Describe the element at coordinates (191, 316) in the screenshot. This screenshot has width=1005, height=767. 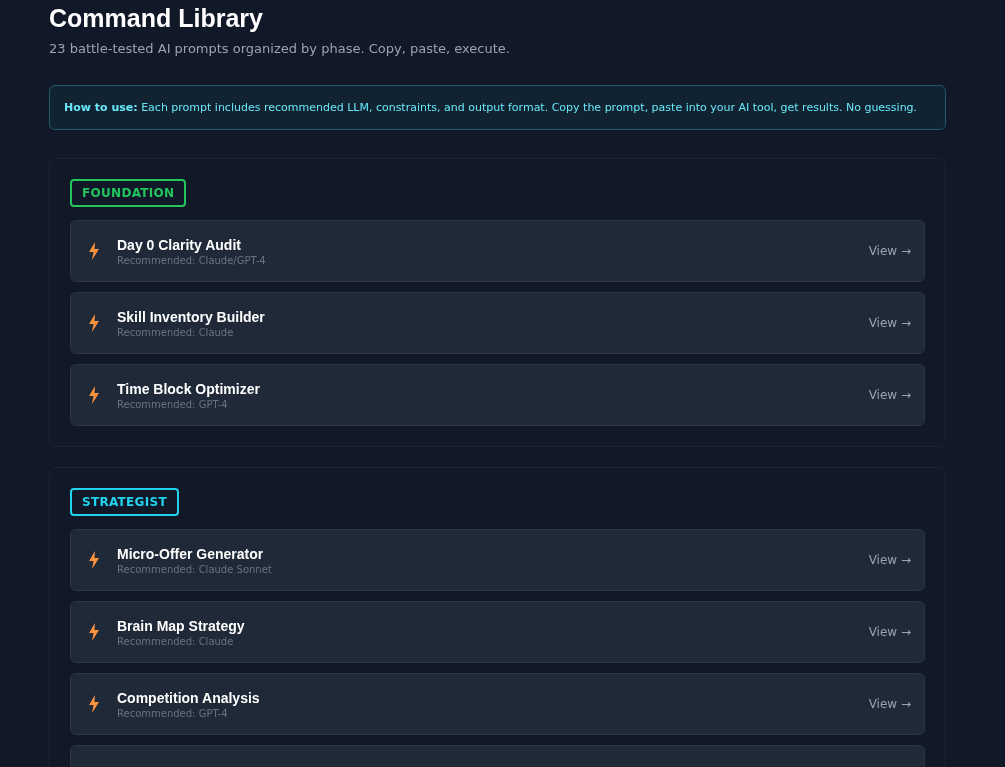
I see `prompt-title: Skill Inventory Builder` at that location.